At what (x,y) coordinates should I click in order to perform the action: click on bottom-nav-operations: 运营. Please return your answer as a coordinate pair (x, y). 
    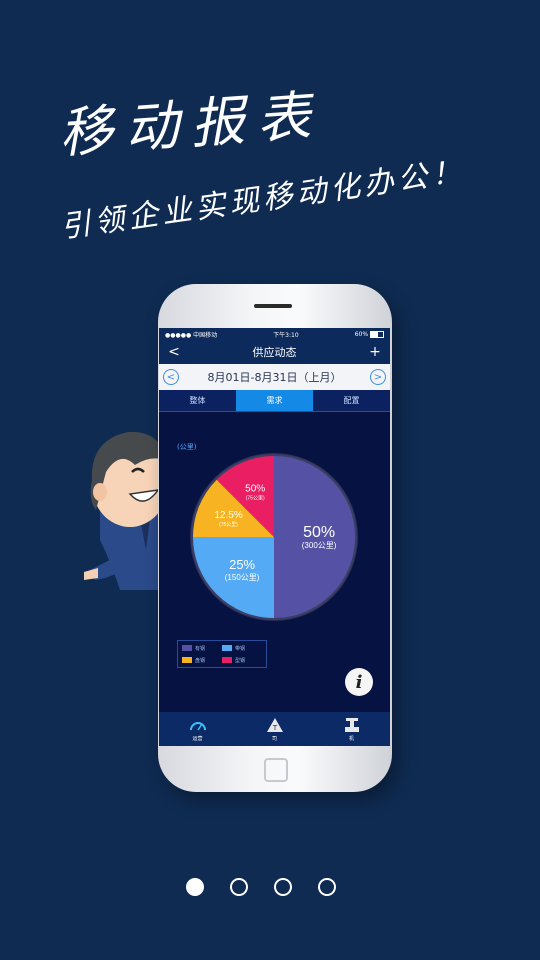
    Looking at the image, I should click on (197, 729).